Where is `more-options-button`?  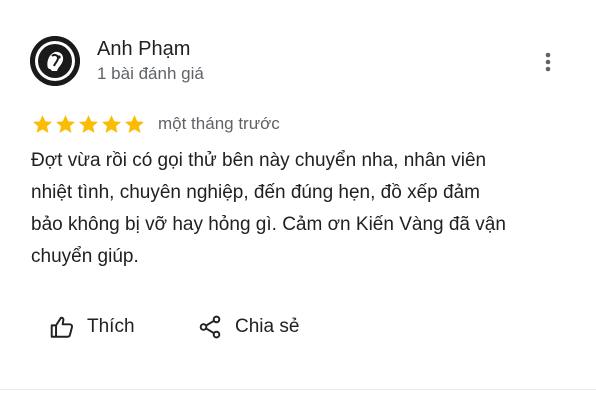 more-options-button is located at coordinates (548, 62).